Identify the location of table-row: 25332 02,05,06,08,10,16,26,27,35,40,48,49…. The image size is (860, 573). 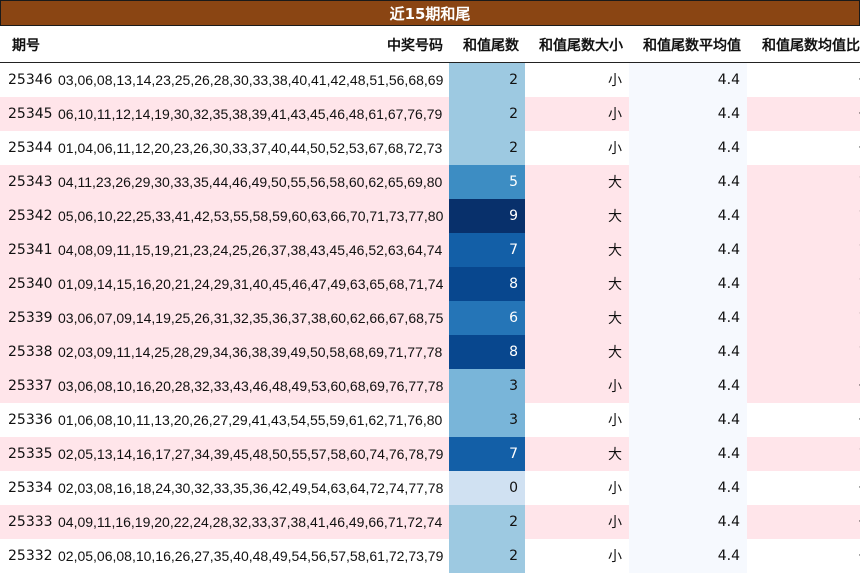
(430, 556).